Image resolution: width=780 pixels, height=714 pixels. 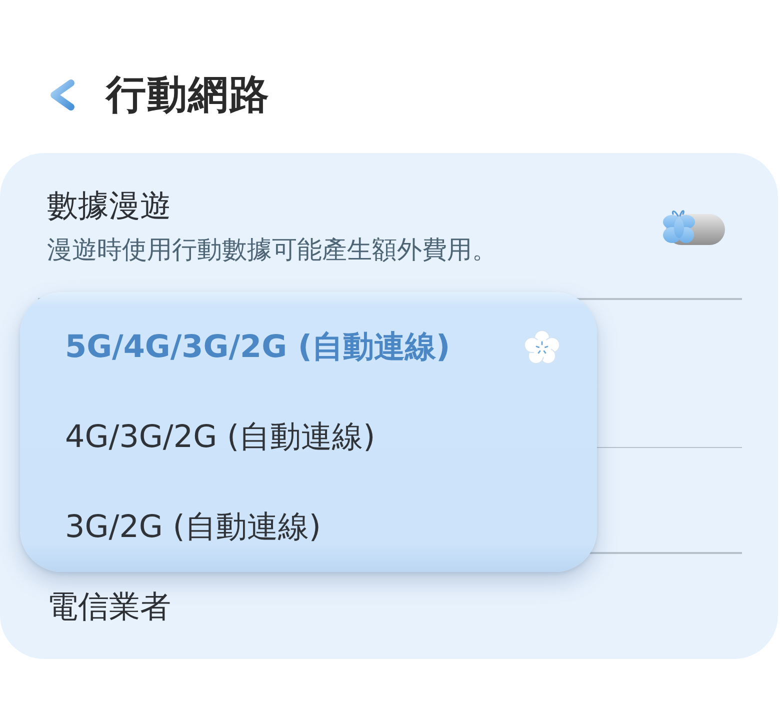 What do you see at coordinates (109, 206) in the screenshot?
I see `setting-title: 數據漫遊` at bounding box center [109, 206].